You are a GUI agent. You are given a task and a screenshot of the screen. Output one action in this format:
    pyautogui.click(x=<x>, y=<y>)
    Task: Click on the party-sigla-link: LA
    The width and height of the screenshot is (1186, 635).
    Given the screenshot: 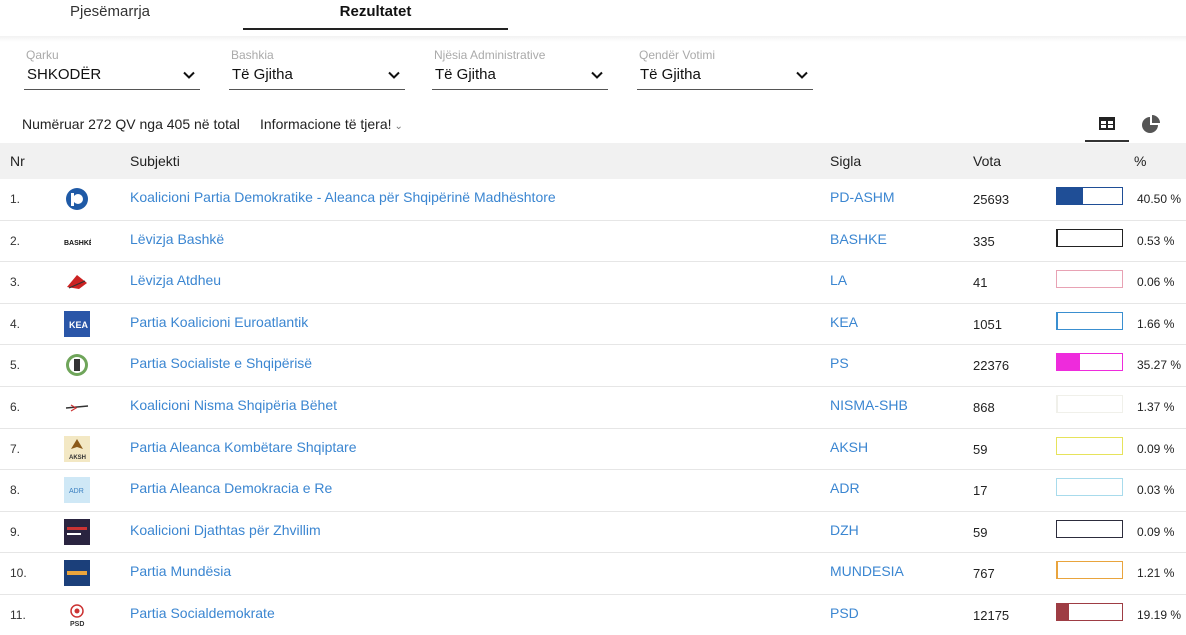 What is the action you would take?
    pyautogui.click(x=838, y=280)
    